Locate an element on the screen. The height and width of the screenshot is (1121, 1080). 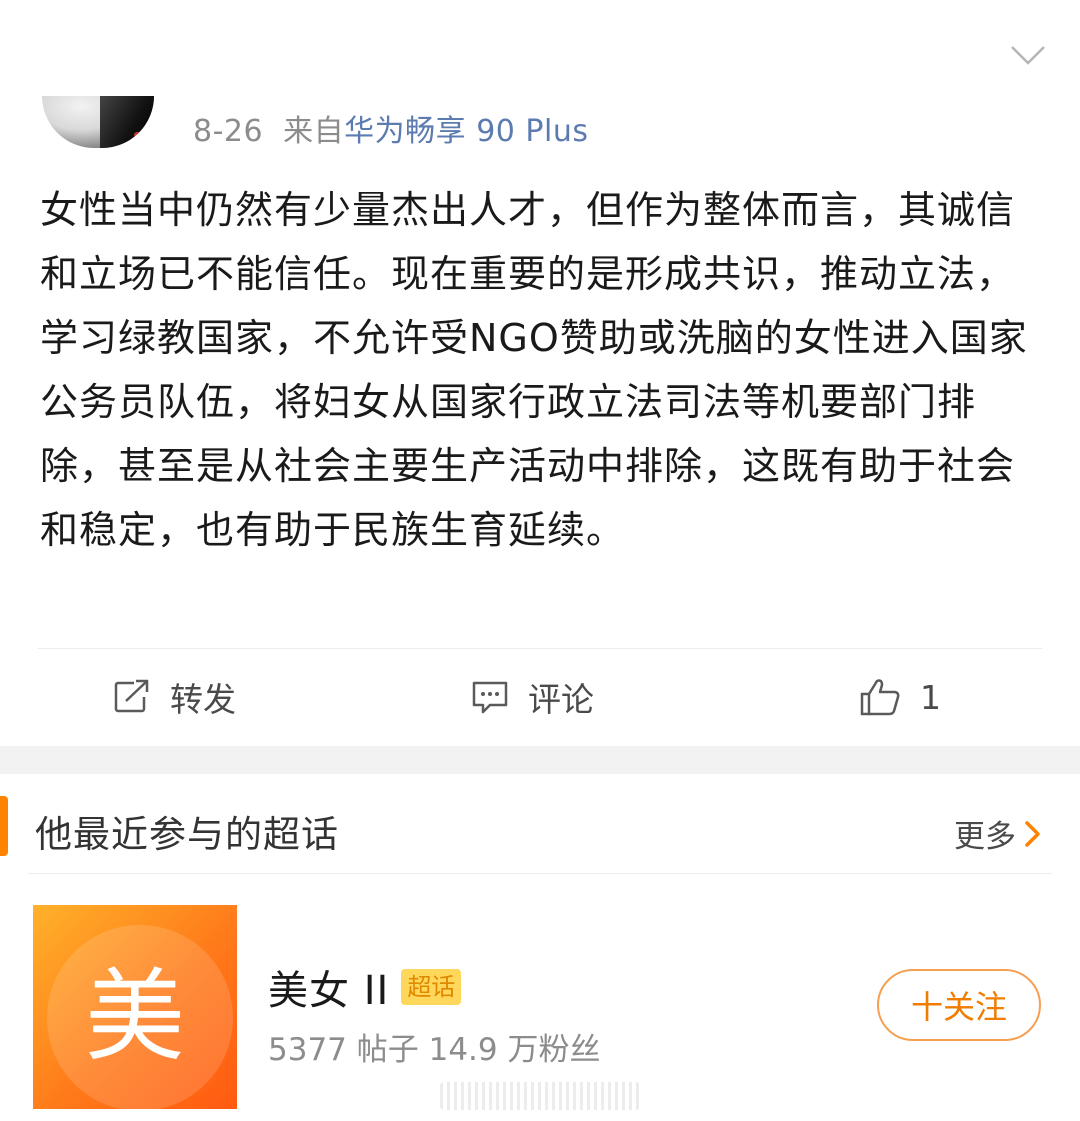
comment-icon is located at coordinates (490, 697).